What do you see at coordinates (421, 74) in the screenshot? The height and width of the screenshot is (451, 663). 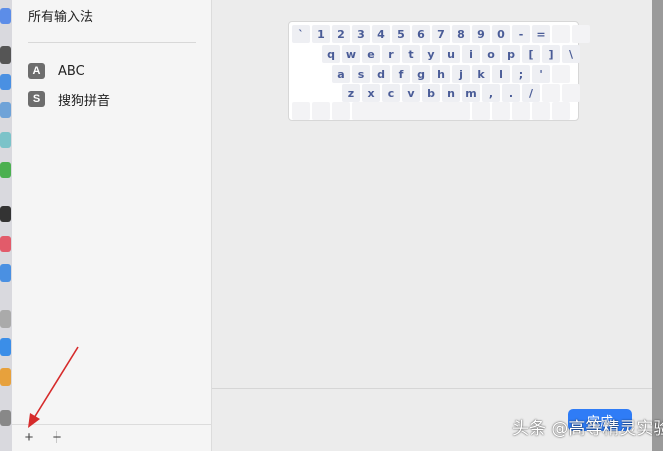 I see `keyboard-key: g` at bounding box center [421, 74].